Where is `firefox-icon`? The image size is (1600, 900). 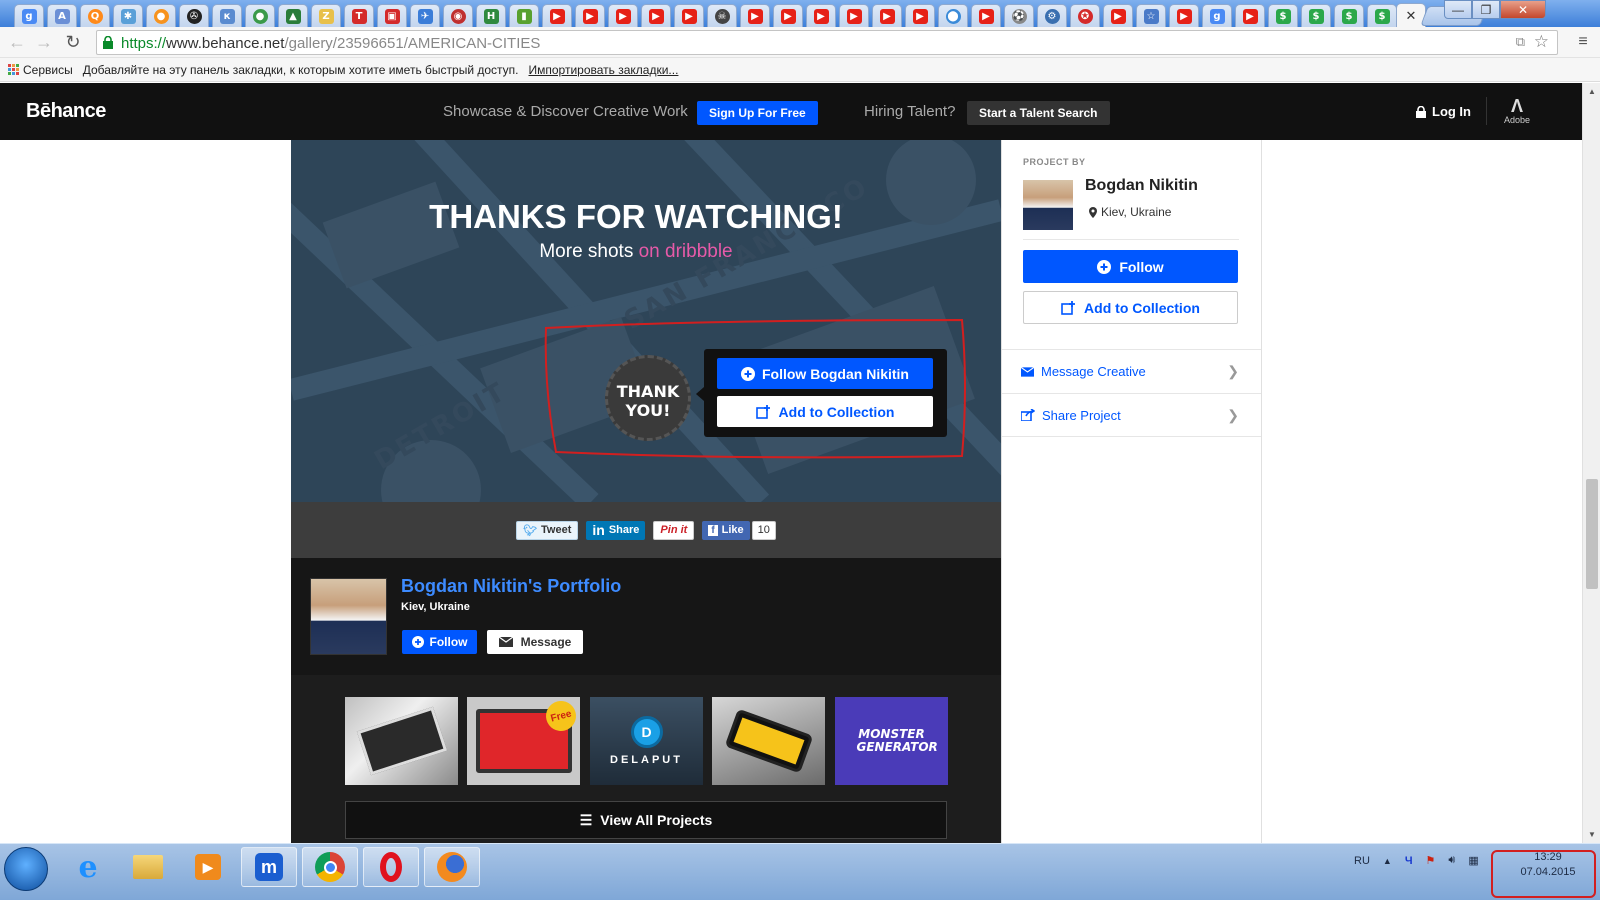 firefox-icon is located at coordinates (452, 867).